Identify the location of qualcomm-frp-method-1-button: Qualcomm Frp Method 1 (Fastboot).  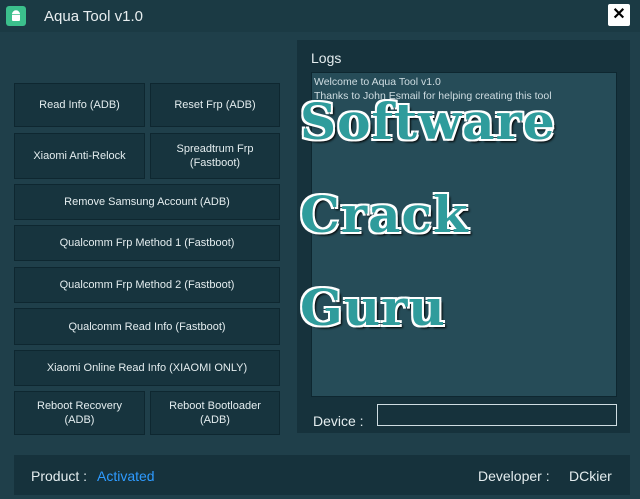
(147, 243).